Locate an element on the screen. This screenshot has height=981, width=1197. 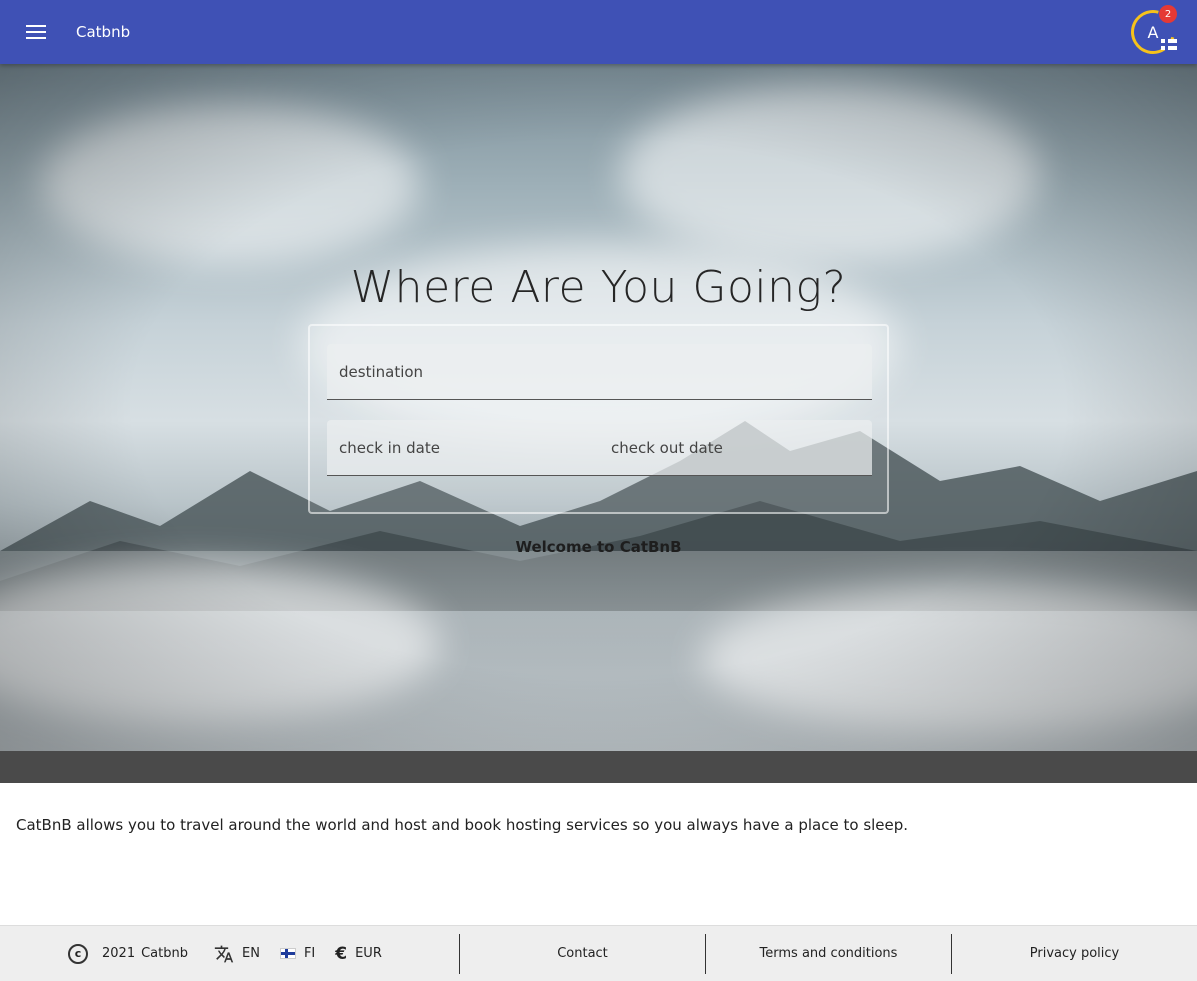
euro-icon: € is located at coordinates (341, 953).